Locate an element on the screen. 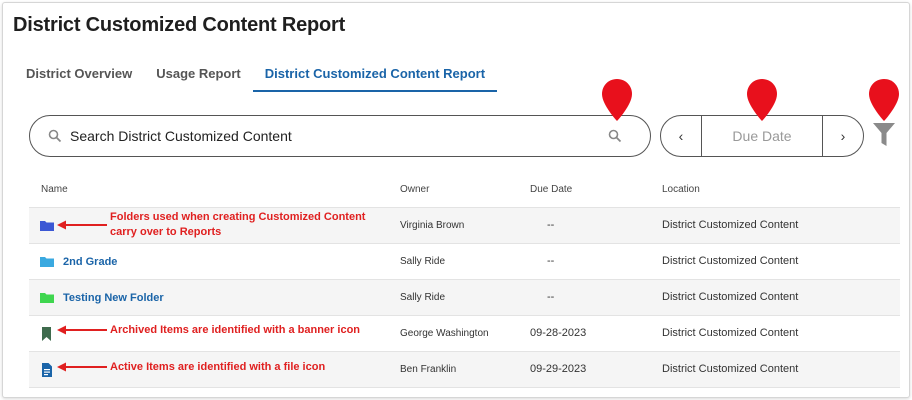  item-owner: Virginia Brown is located at coordinates (432, 225).